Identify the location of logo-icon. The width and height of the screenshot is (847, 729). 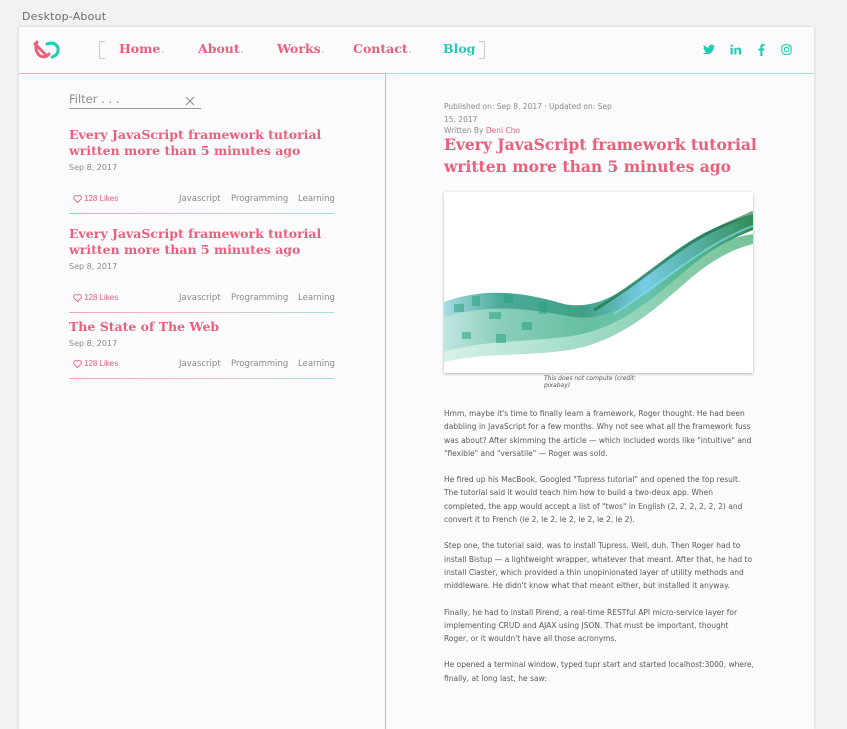
(47, 49).